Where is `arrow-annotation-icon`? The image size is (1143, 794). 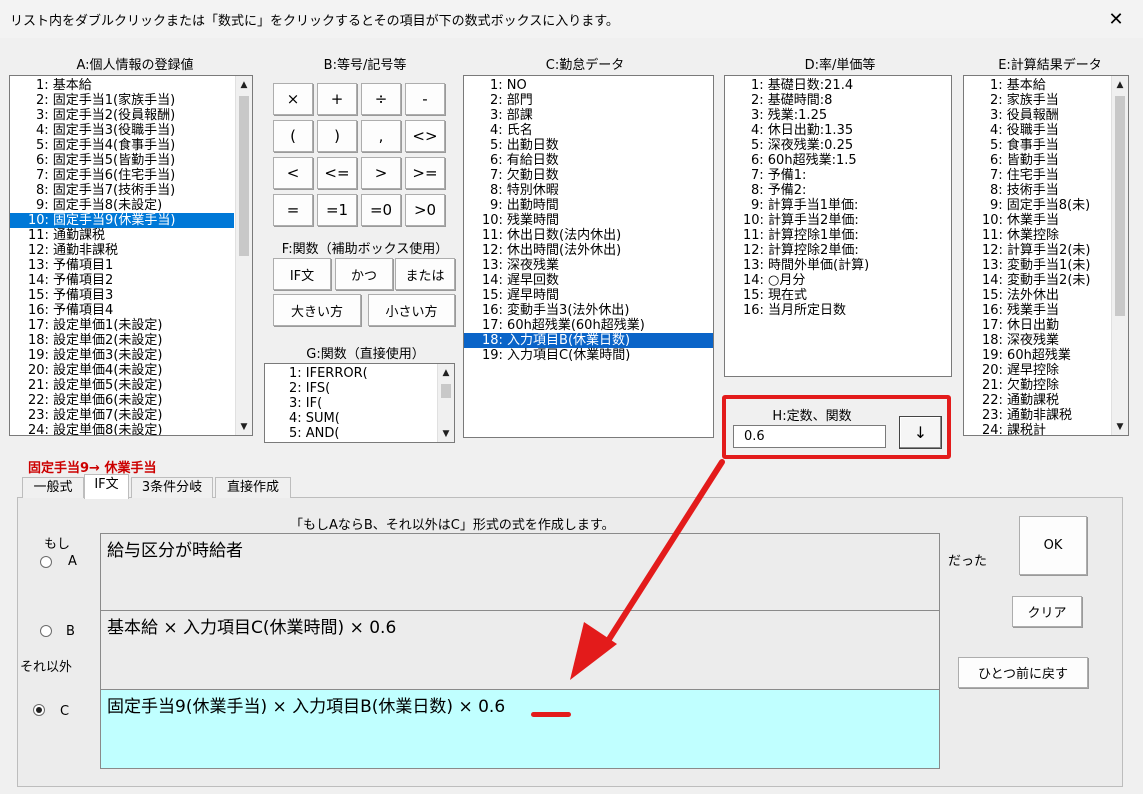 arrow-annotation-icon is located at coordinates (647, 569).